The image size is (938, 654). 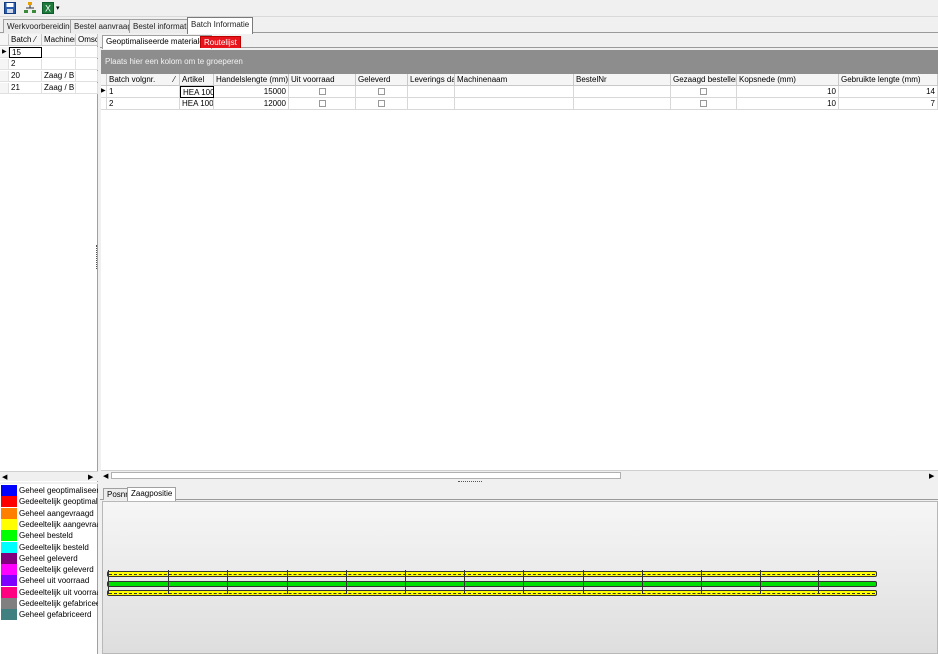 What do you see at coordinates (143, 92) in the screenshot?
I see `volgnr-cell: 1` at bounding box center [143, 92].